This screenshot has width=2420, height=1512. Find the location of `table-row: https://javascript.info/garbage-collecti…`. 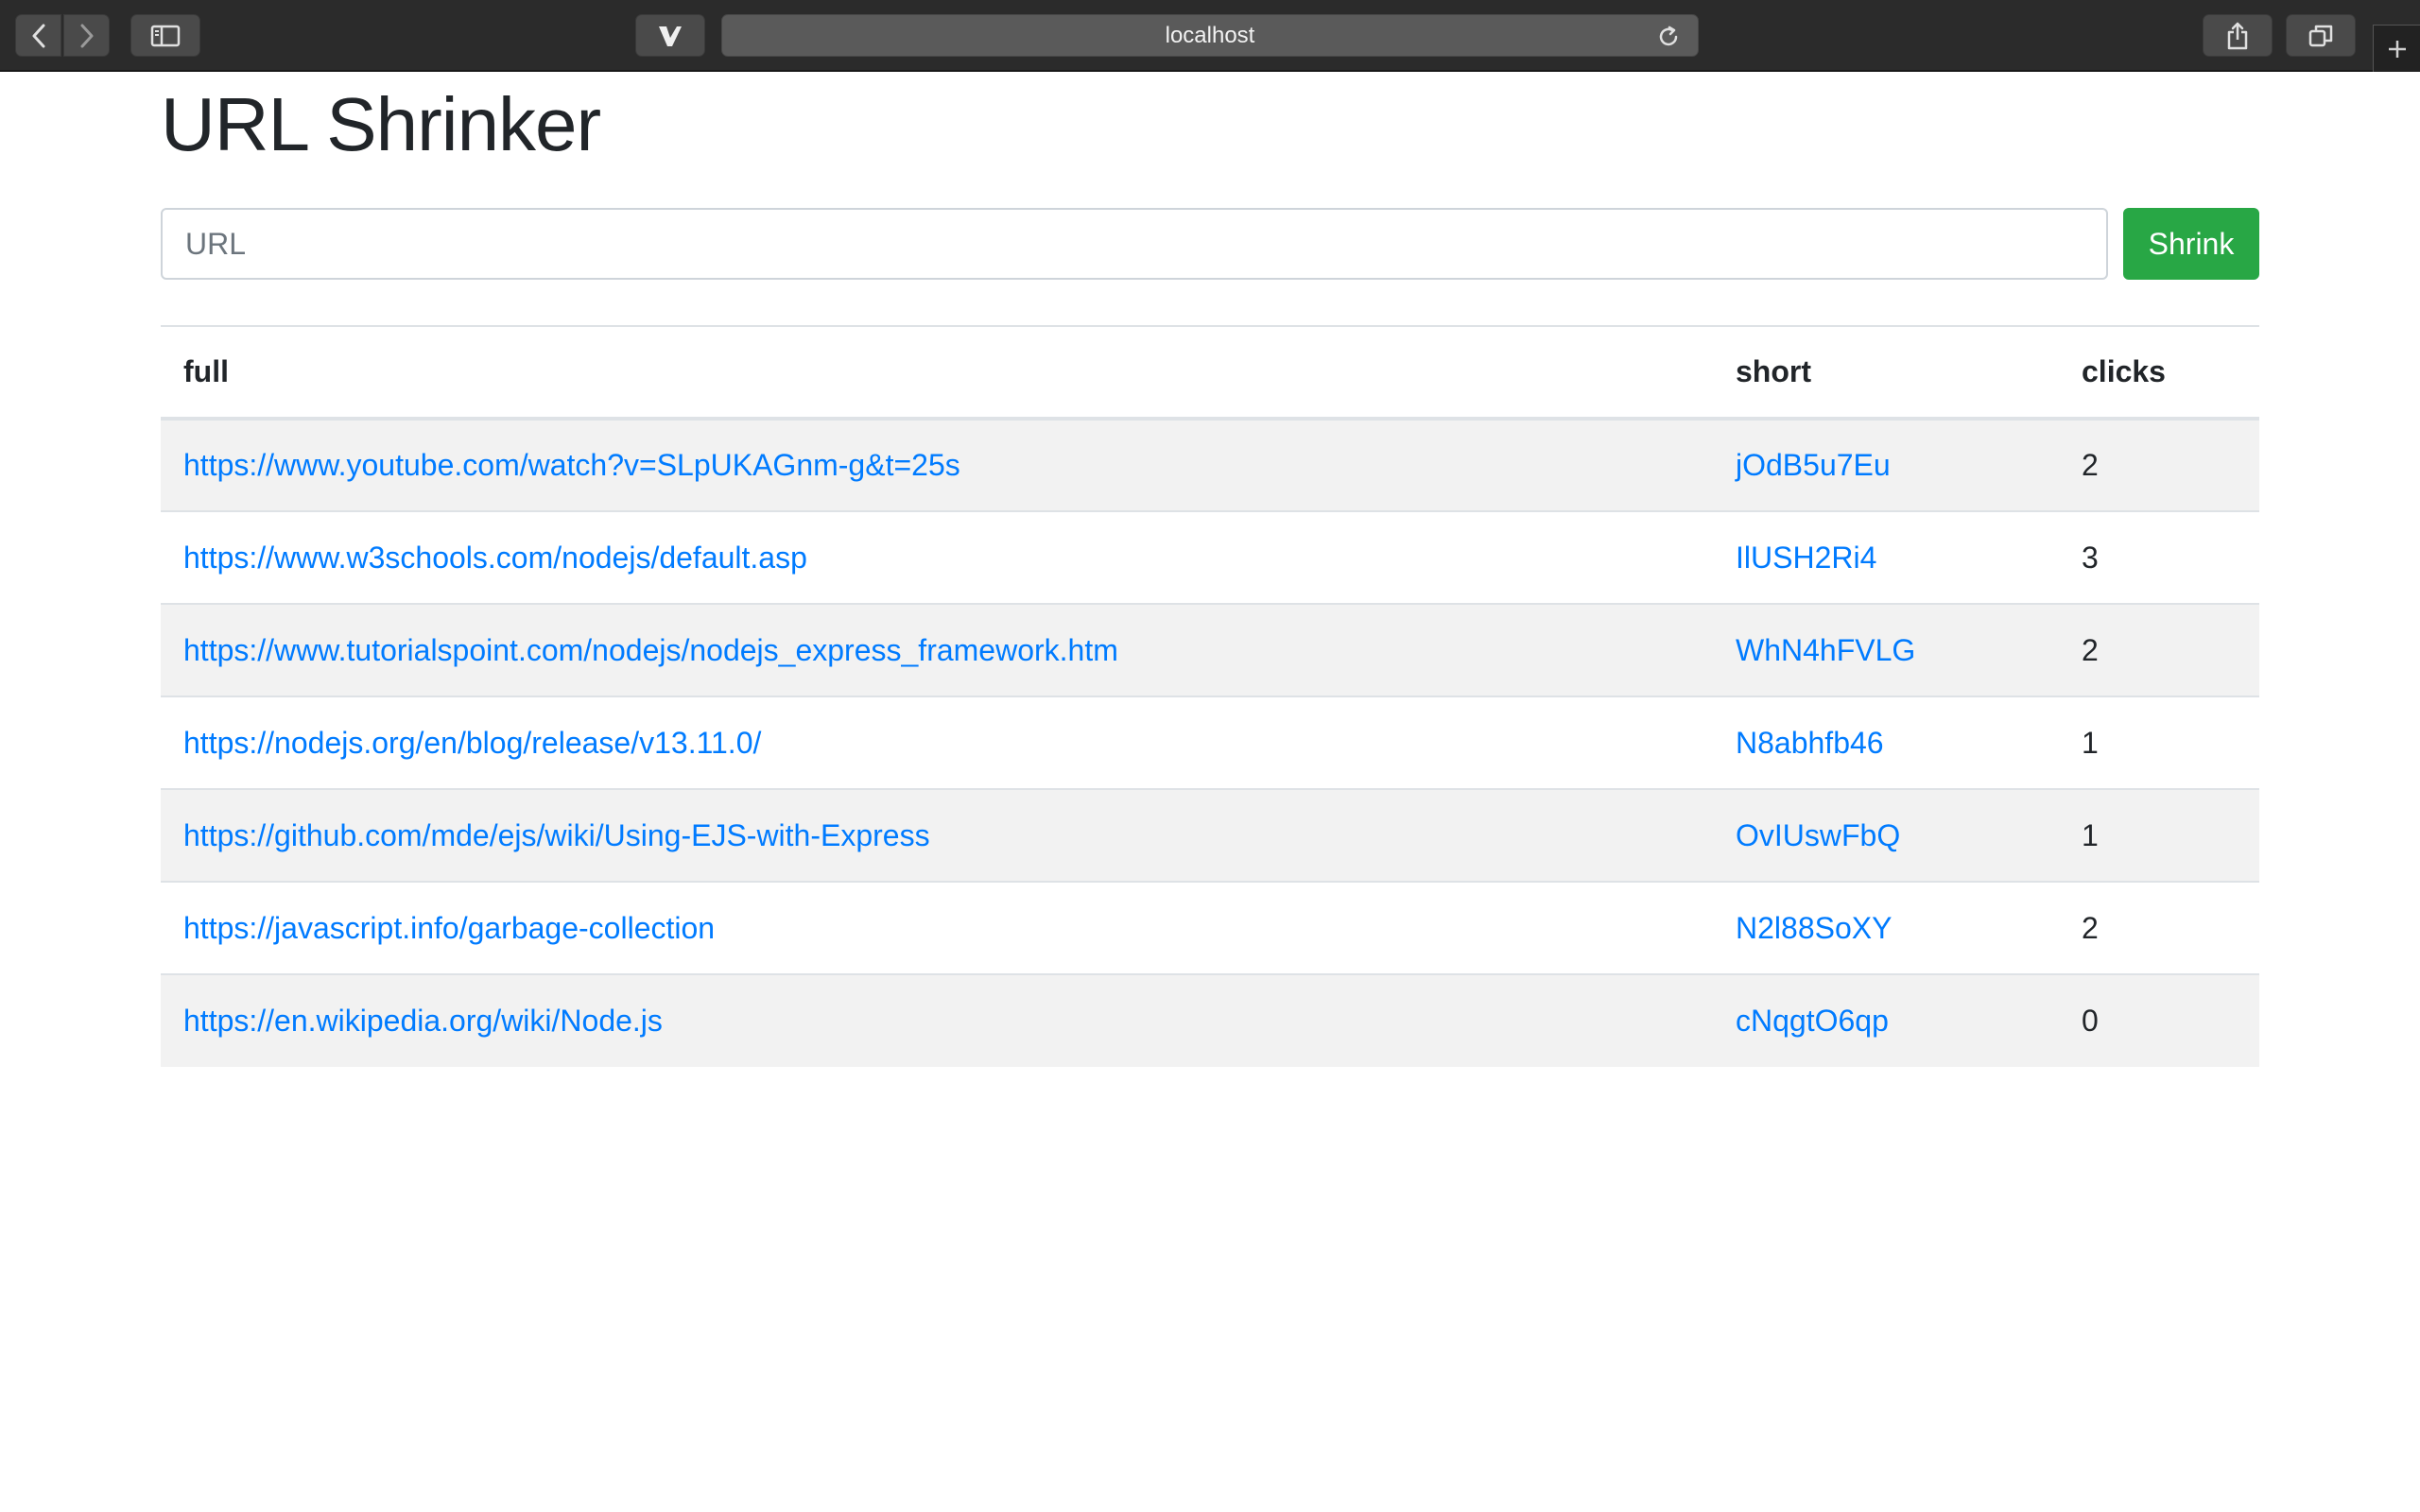

table-row: https://javascript.info/garbage-collecti… is located at coordinates (1210, 927).